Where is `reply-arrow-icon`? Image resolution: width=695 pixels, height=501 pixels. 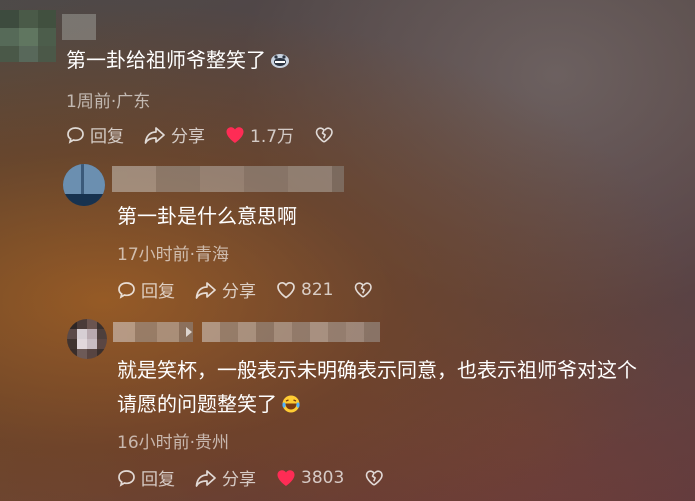
reply-arrow-icon is located at coordinates (189, 332).